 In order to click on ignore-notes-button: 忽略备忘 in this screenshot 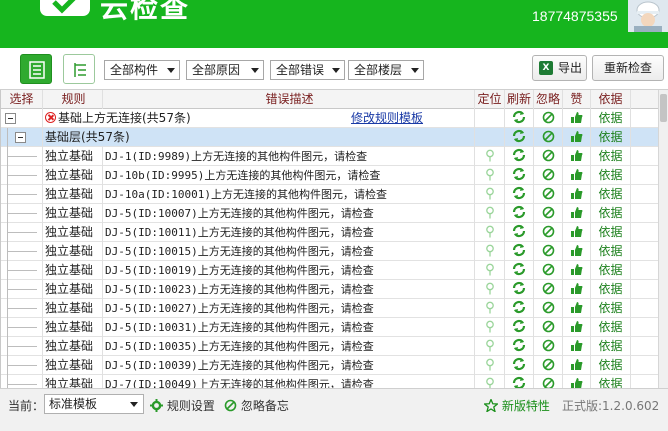, I will do `click(256, 405)`.